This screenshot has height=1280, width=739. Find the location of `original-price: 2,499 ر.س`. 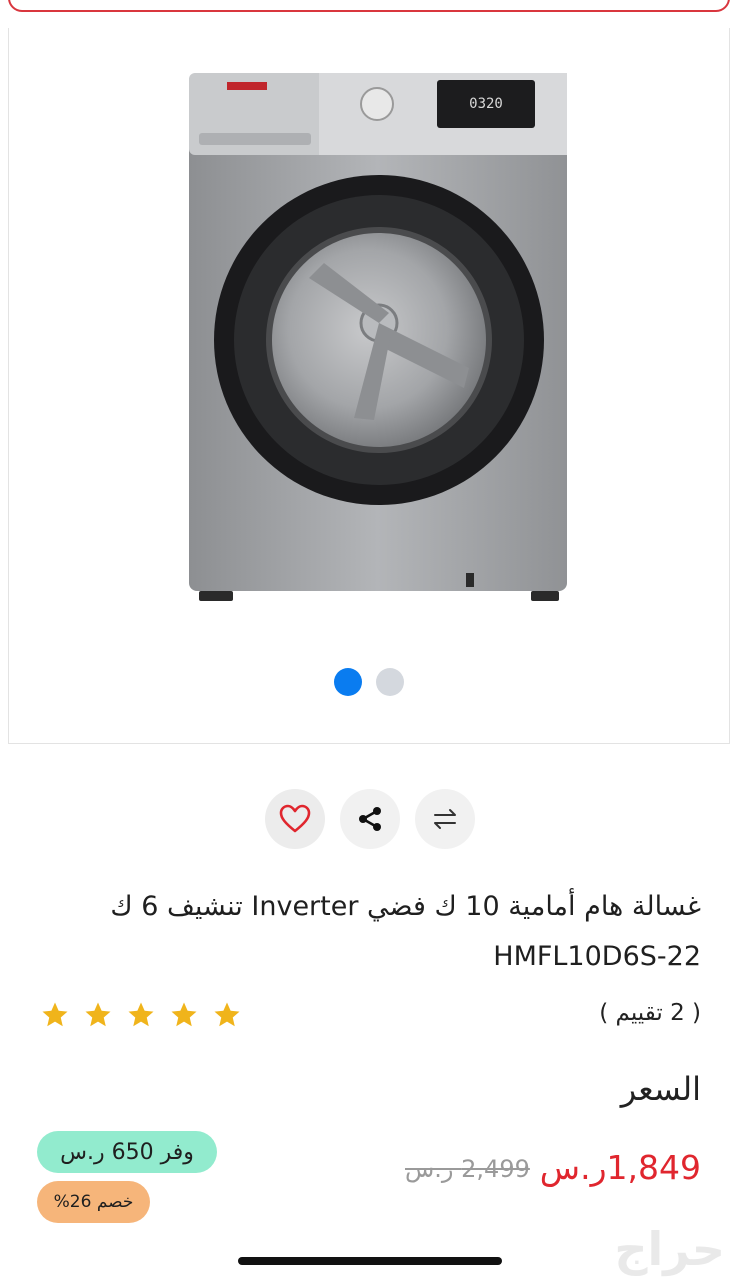

original-price: 2,499 ر.س is located at coordinates (467, 1169).